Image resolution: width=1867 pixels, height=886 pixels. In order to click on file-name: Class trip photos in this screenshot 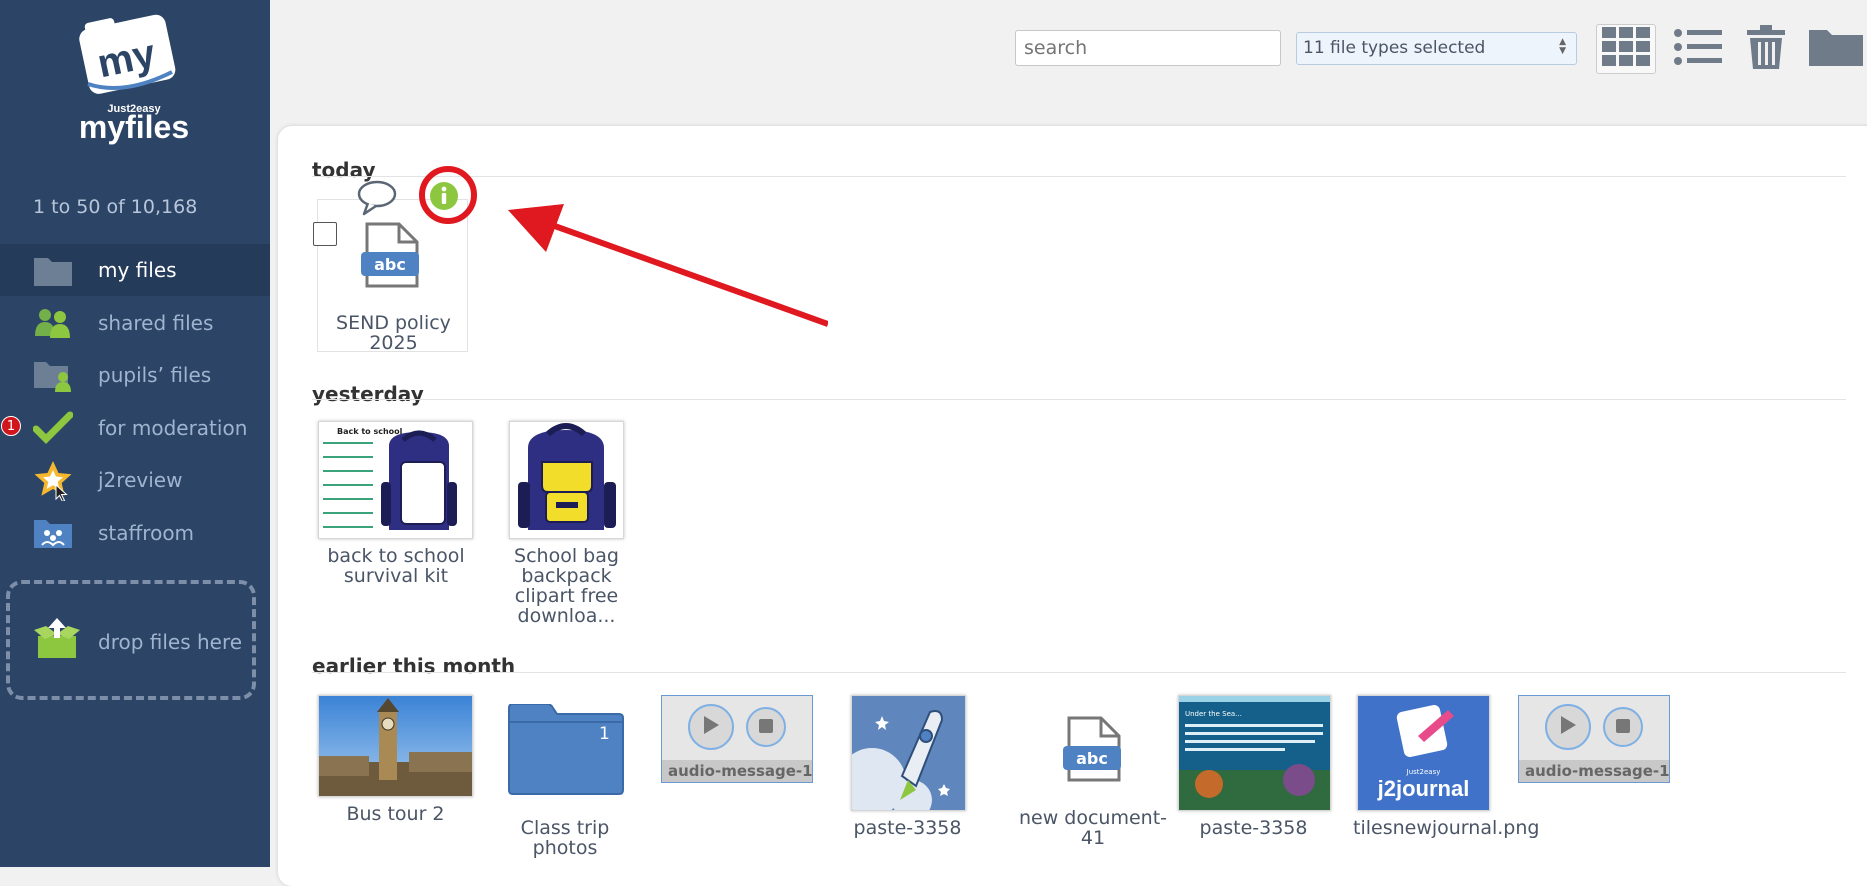, I will do `click(565, 838)`.